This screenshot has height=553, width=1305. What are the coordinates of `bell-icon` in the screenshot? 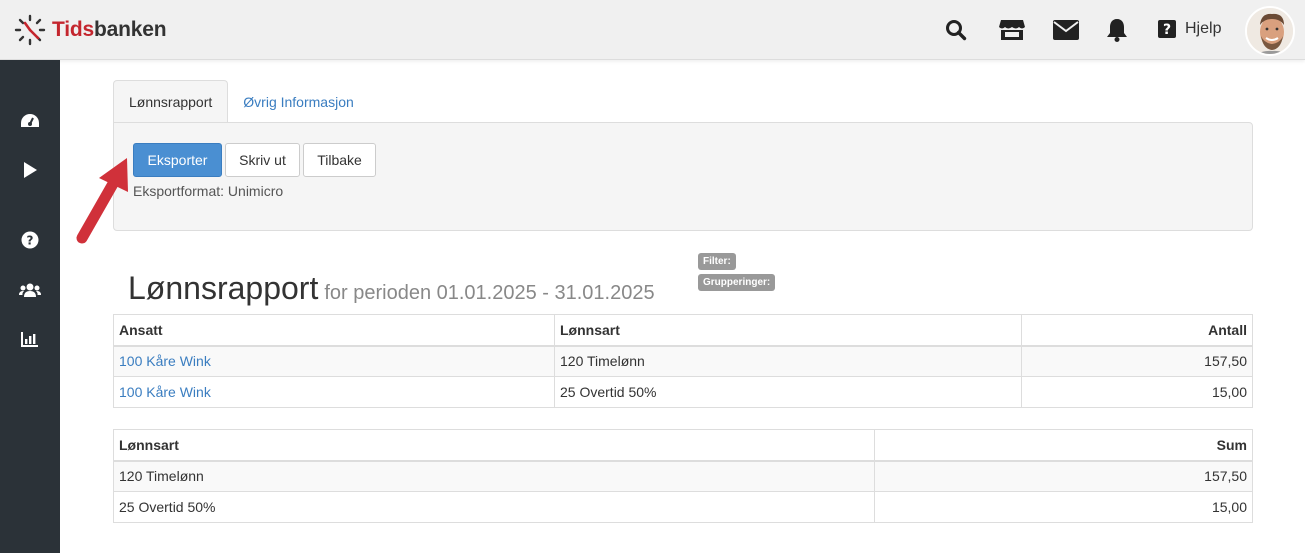 It's located at (1117, 30).